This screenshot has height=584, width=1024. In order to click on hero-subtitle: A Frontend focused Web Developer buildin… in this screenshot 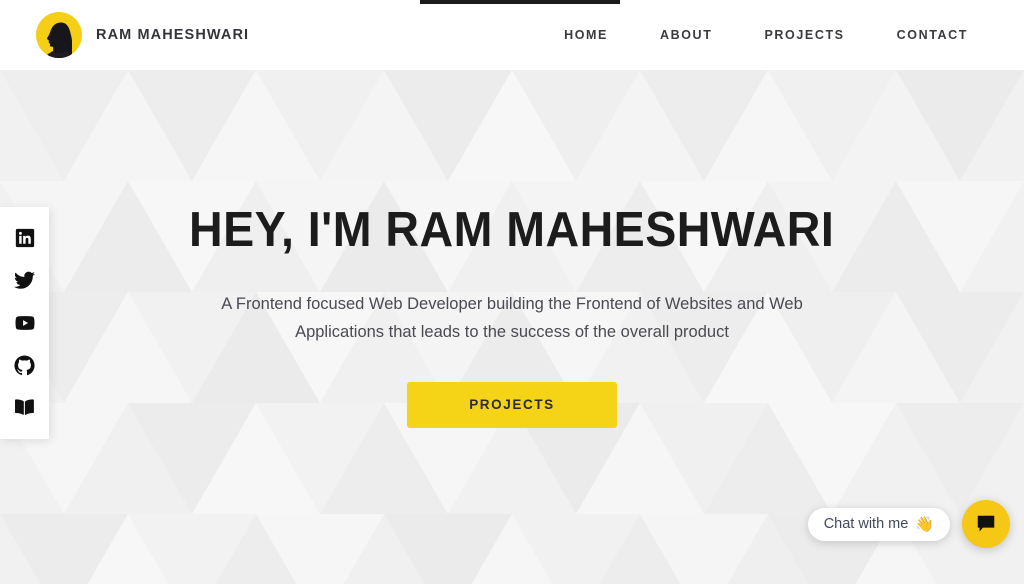, I will do `click(512, 318)`.